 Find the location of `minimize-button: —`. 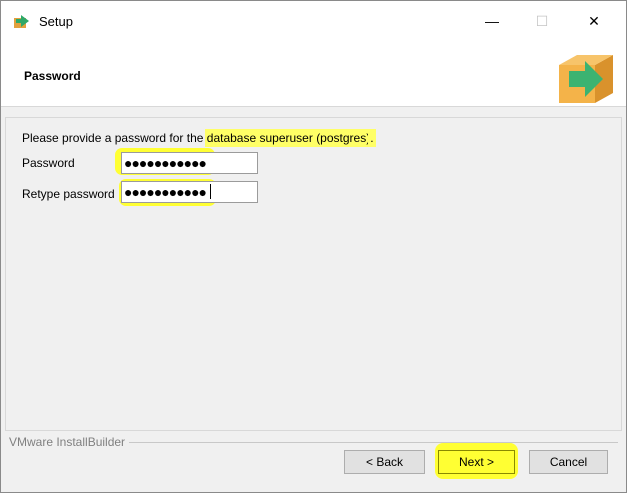

minimize-button: — is located at coordinates (492, 21).